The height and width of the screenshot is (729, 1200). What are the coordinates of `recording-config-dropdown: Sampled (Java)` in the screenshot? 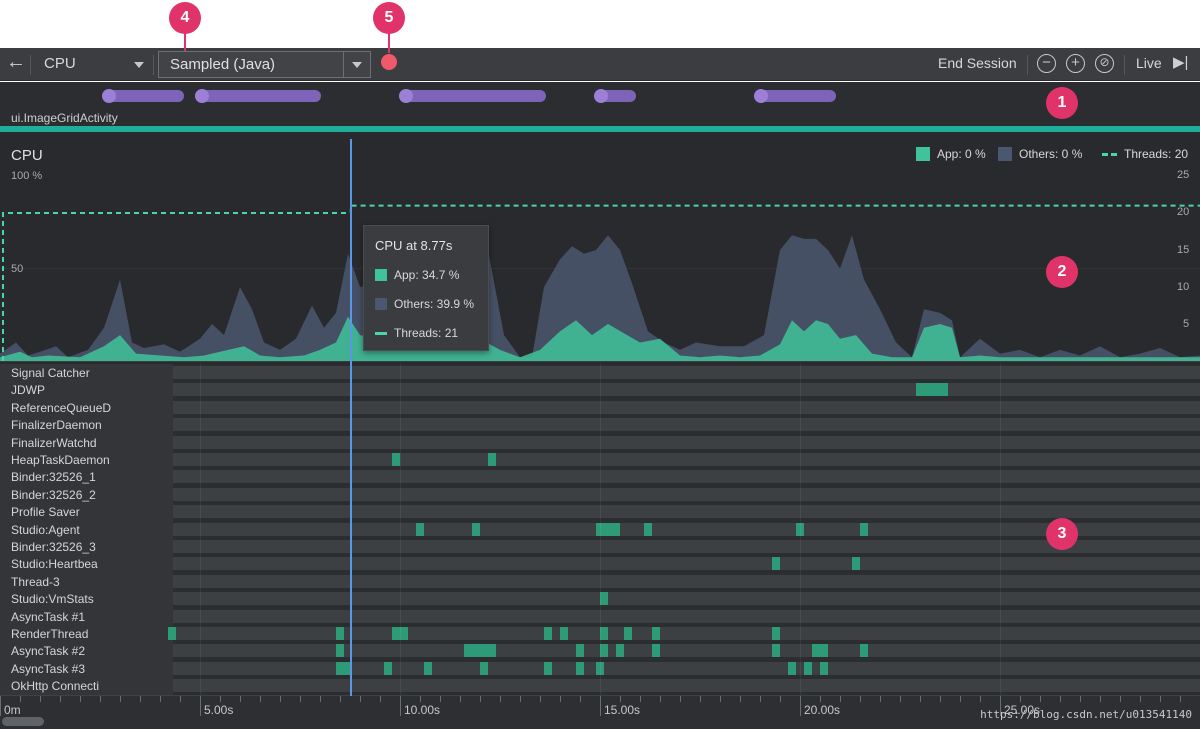 It's located at (264, 64).